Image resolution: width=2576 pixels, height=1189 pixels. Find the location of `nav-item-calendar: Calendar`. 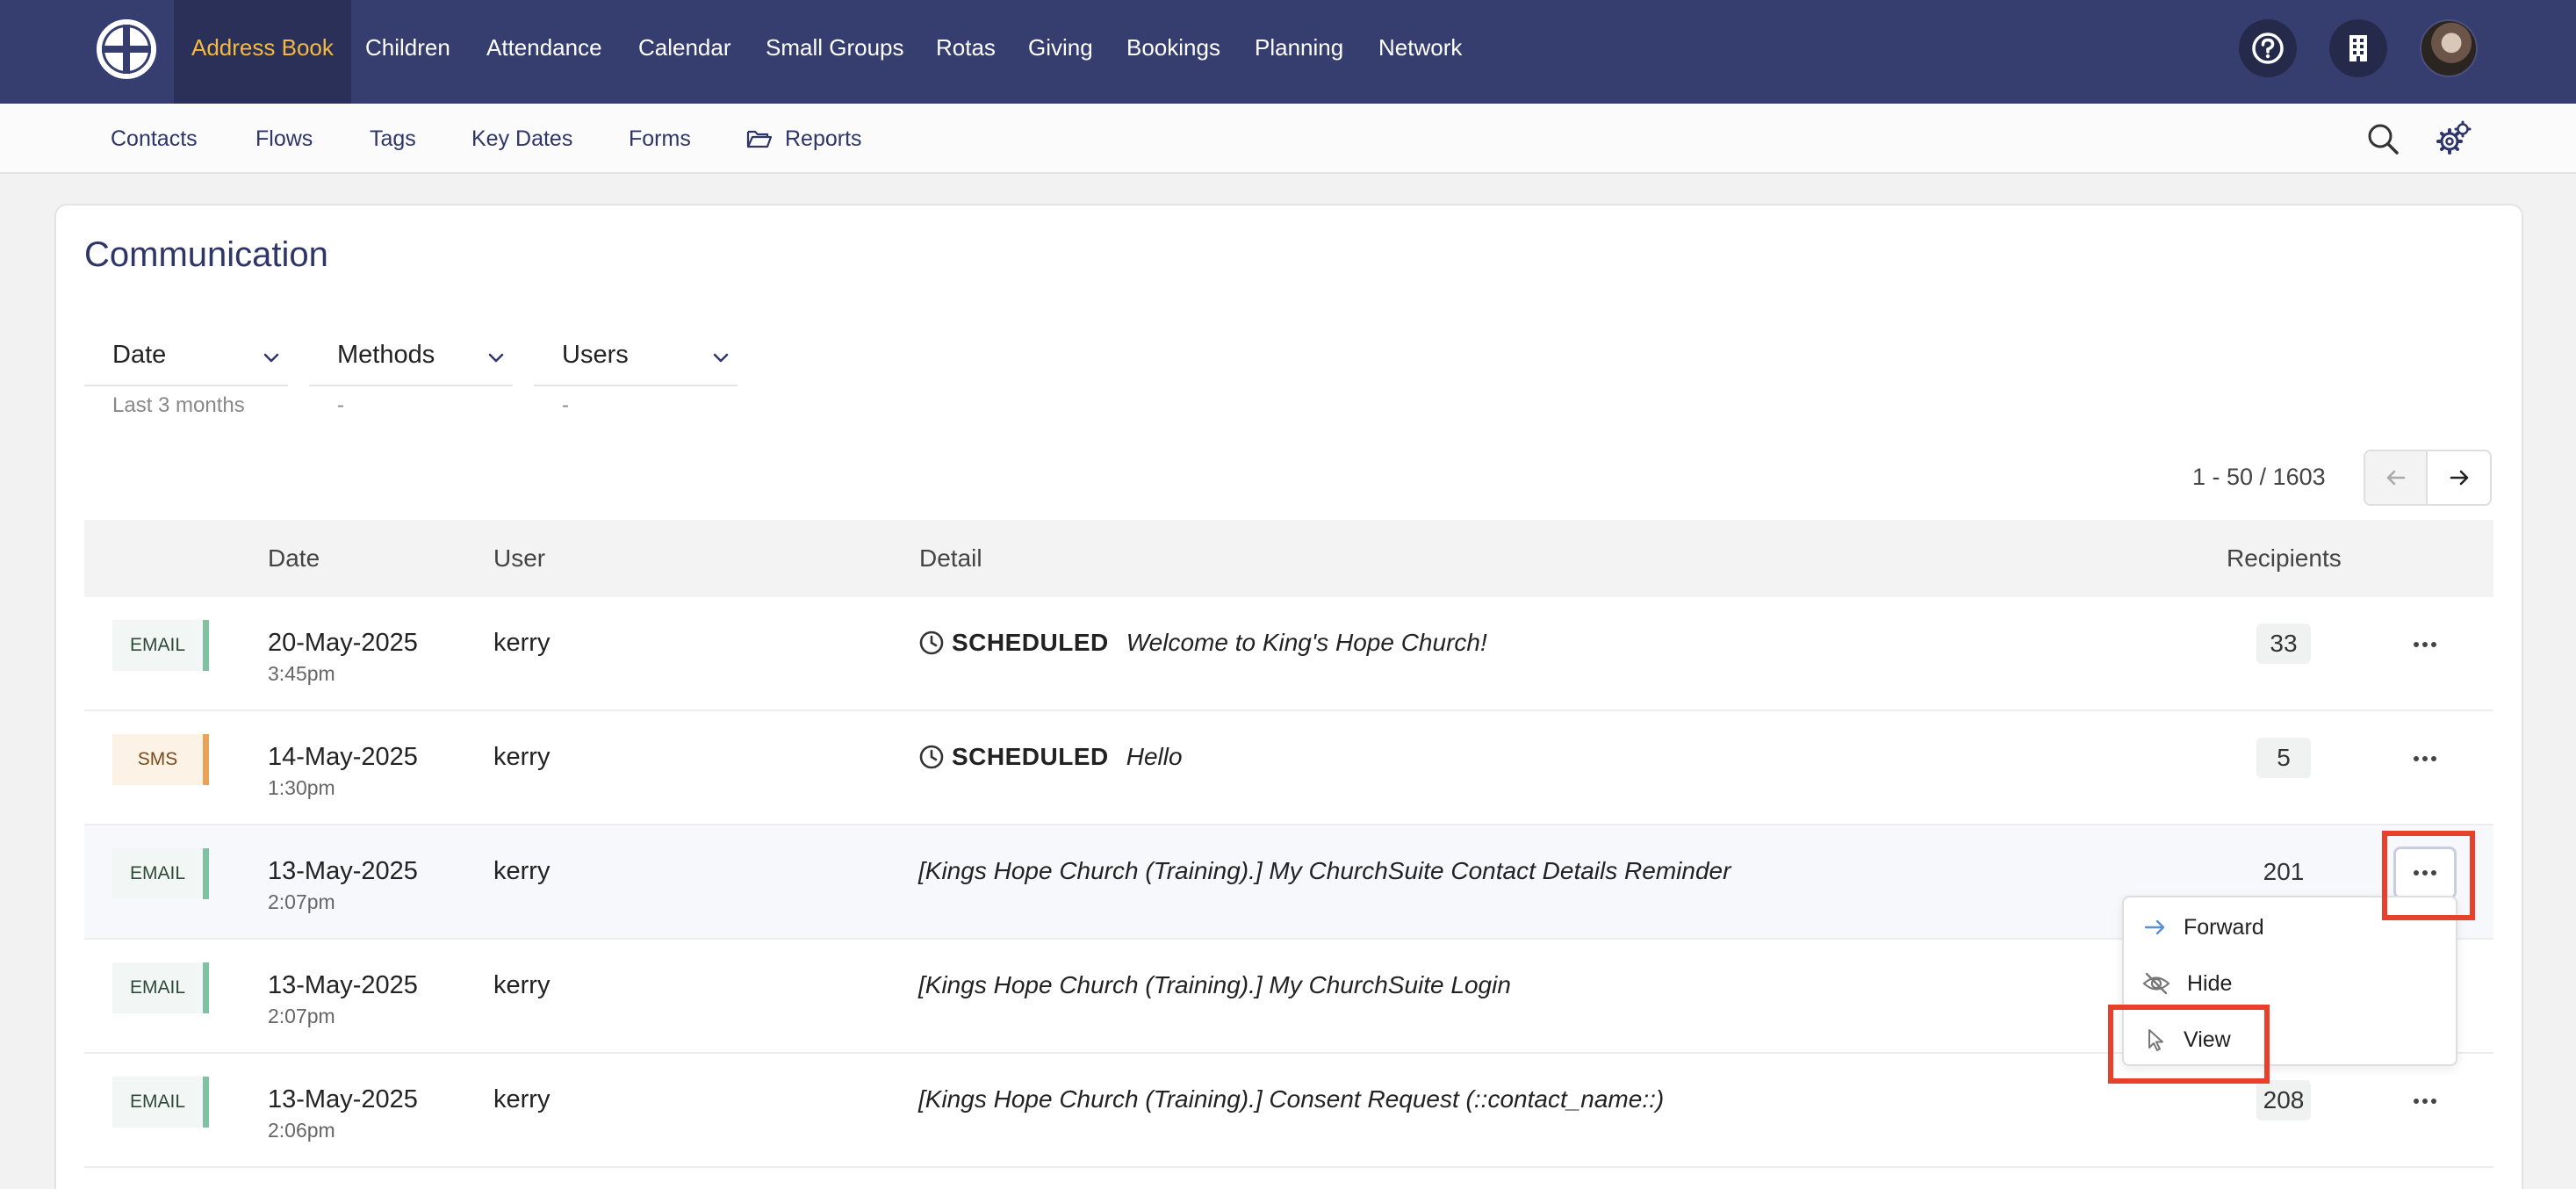

nav-item-calendar: Calendar is located at coordinates (684, 52).